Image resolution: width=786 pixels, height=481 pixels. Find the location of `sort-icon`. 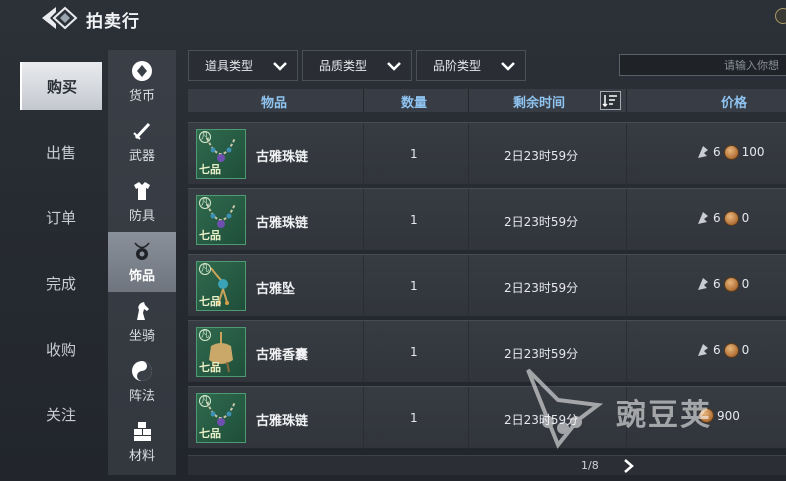

sort-icon is located at coordinates (609, 101).